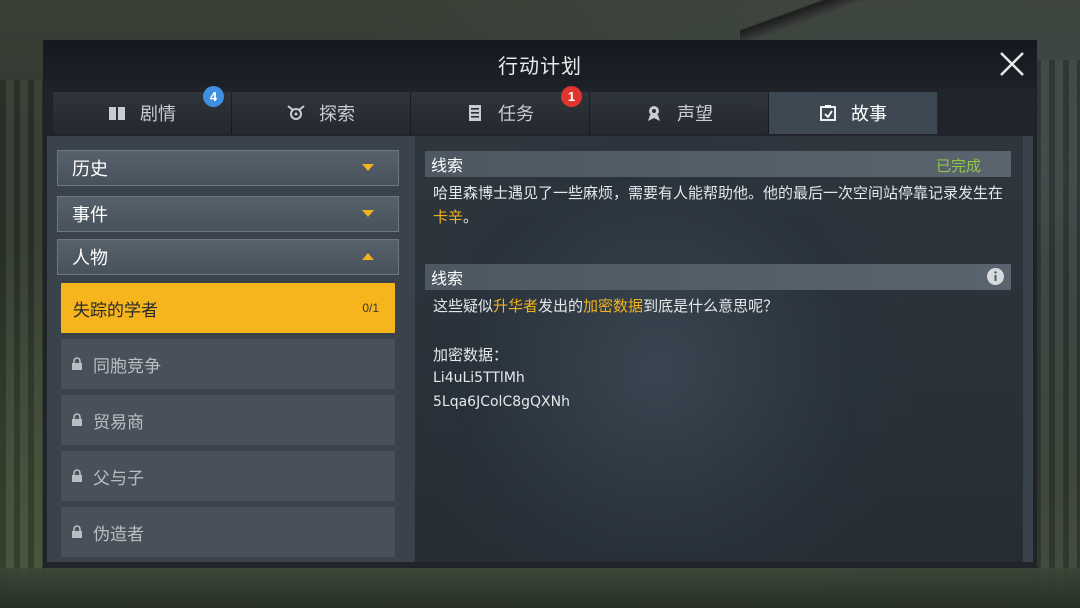 Image resolution: width=1080 pixels, height=608 pixels. Describe the element at coordinates (995, 276) in the screenshot. I see `info-icon` at that location.